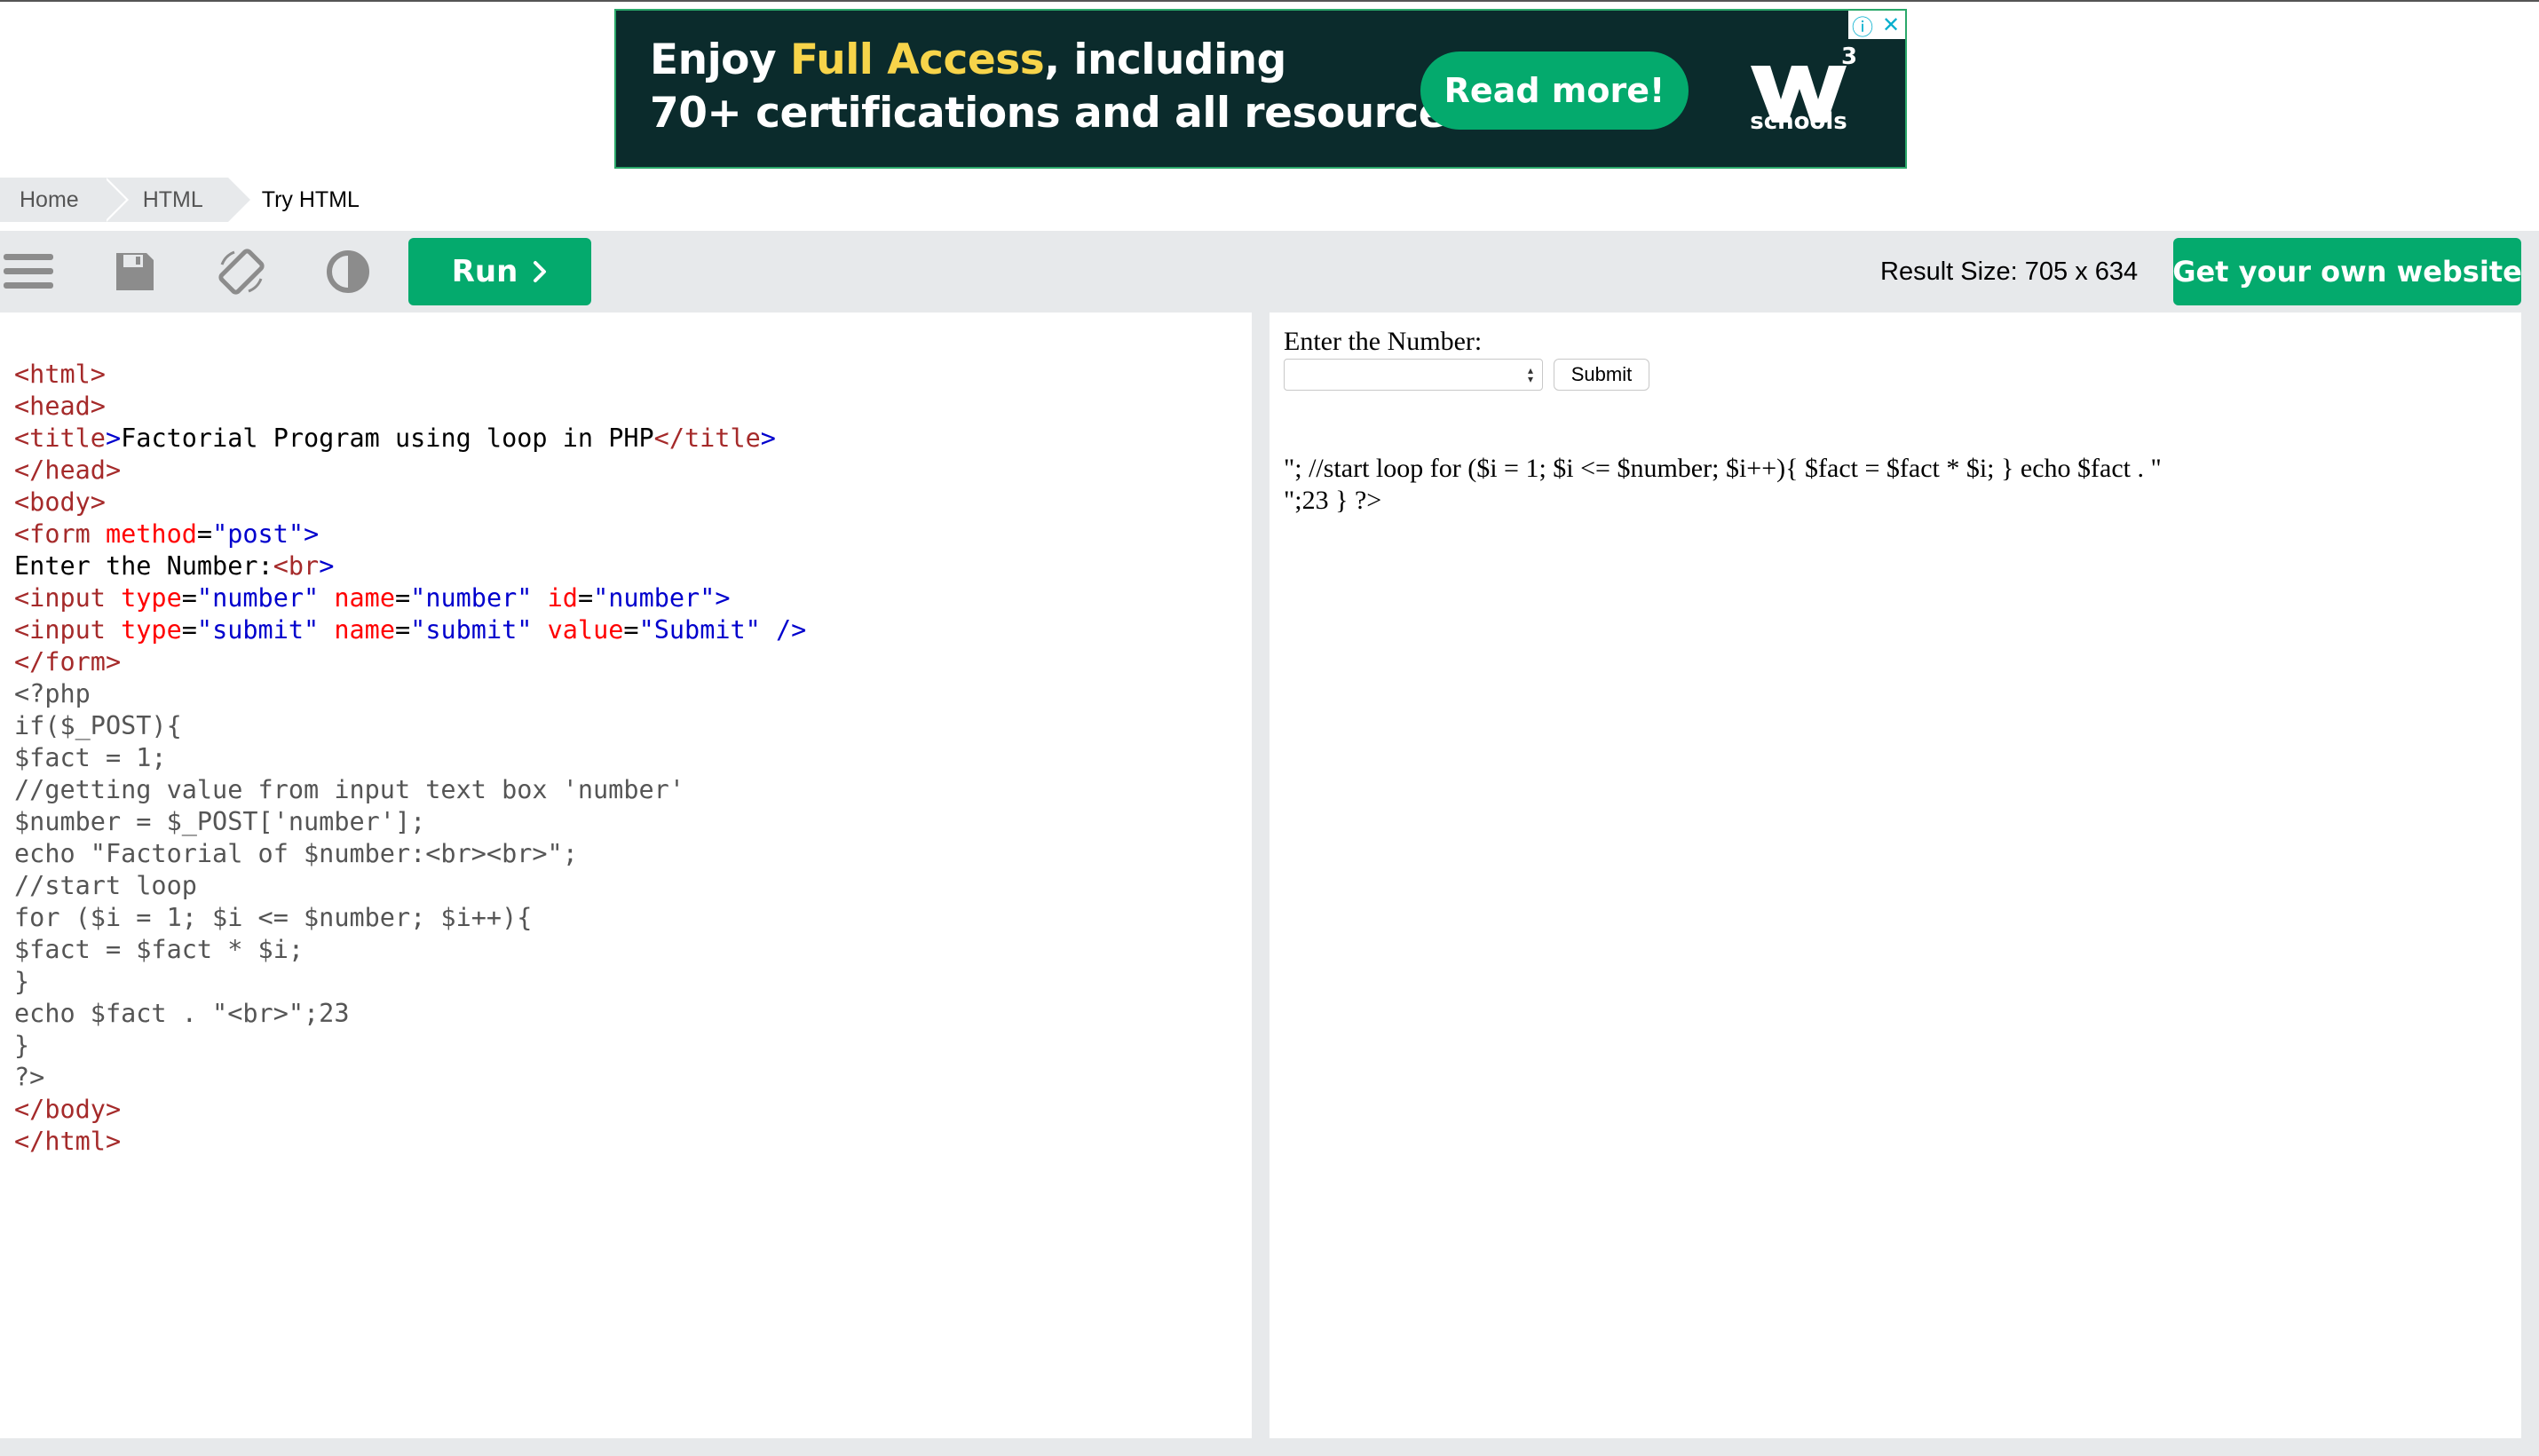  I want to click on logo-text: schools, so click(1798, 121).